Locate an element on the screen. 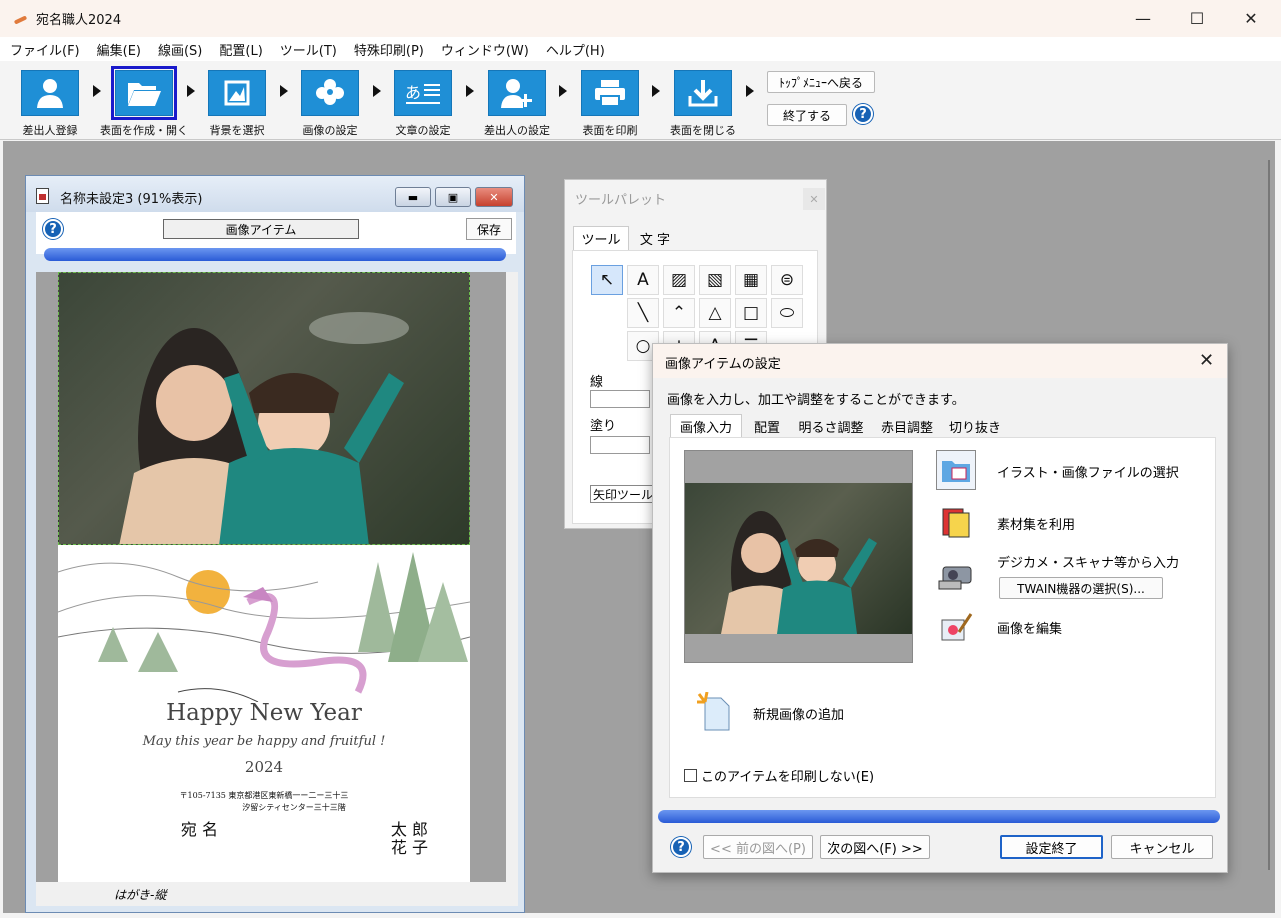  item-type-label: 画像アイテム is located at coordinates (261, 229).